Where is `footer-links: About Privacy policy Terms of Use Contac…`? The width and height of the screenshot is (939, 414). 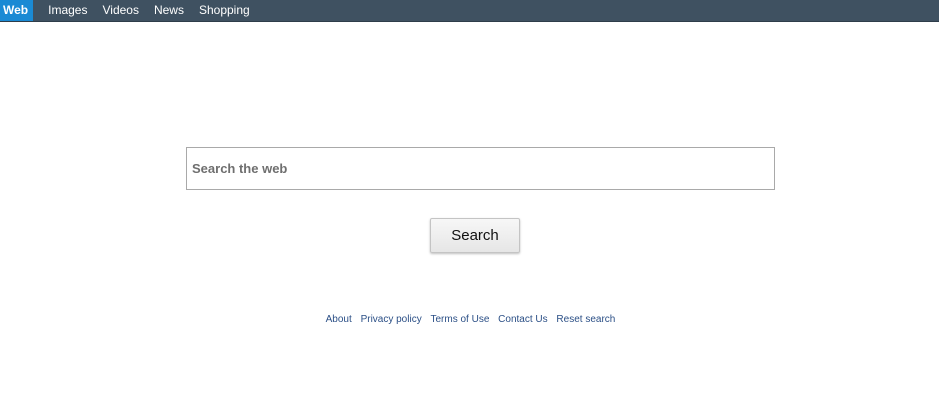 footer-links: About Privacy policy Terms of Use Contac… is located at coordinates (469, 320).